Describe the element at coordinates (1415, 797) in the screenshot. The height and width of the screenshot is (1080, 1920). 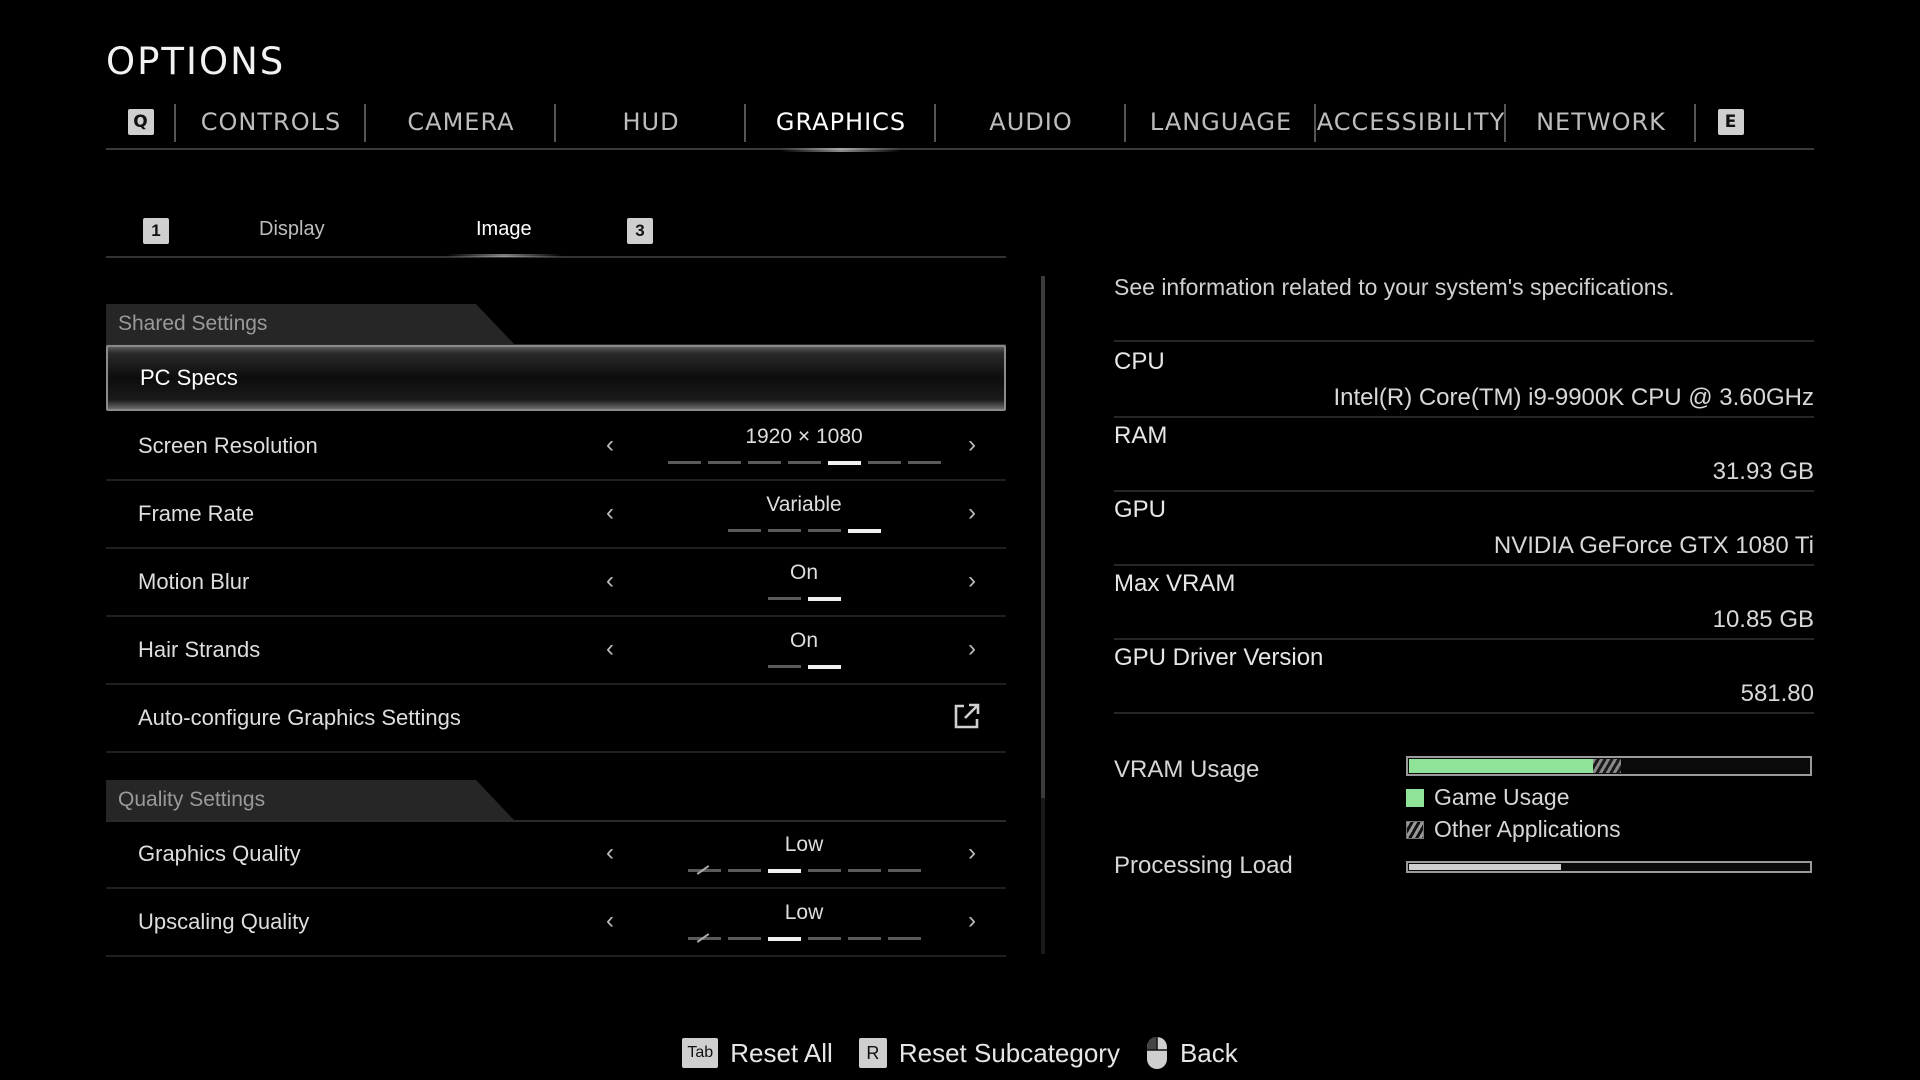
I see `game-usage-swatch` at that location.